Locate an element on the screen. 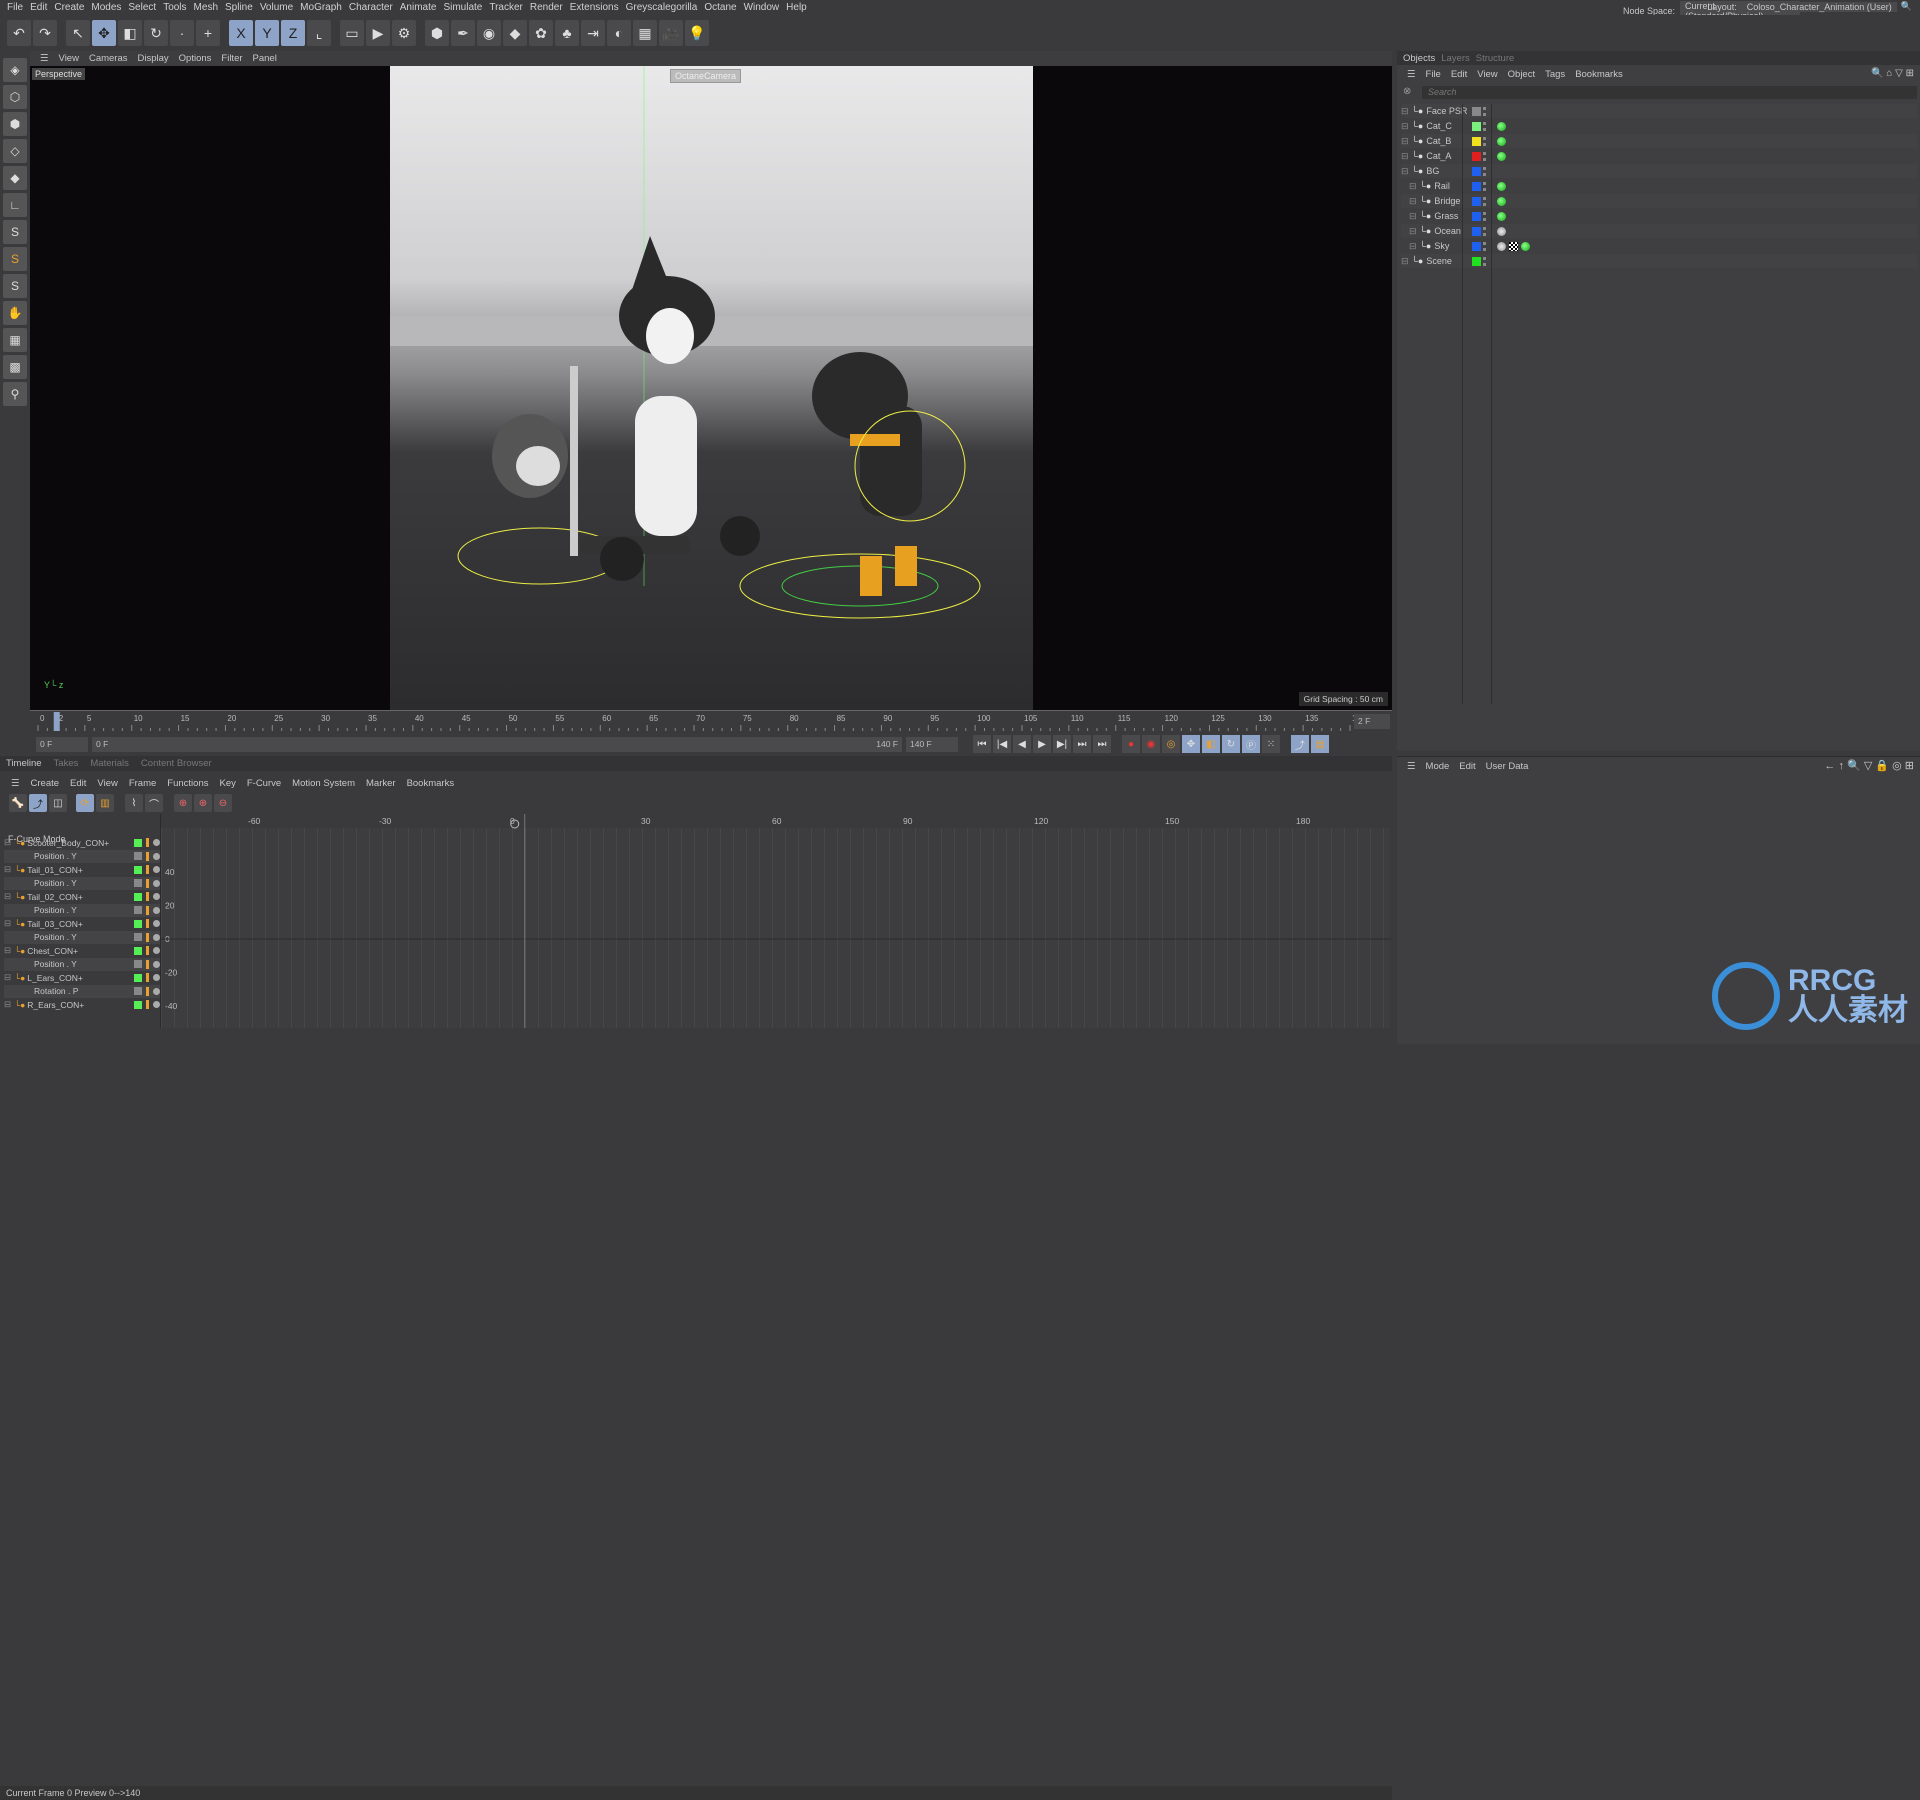 The width and height of the screenshot is (1920, 1800). track-name: R_Ears_CON+ is located at coordinates (80, 1005).